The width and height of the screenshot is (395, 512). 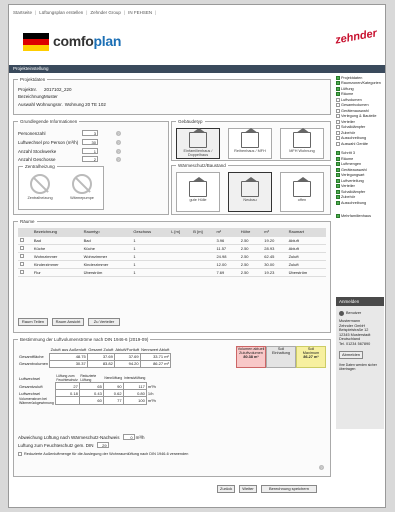 What do you see at coordinates (58, 89) in the screenshot?
I see `project-number-value: 2017102_220` at bounding box center [58, 89].